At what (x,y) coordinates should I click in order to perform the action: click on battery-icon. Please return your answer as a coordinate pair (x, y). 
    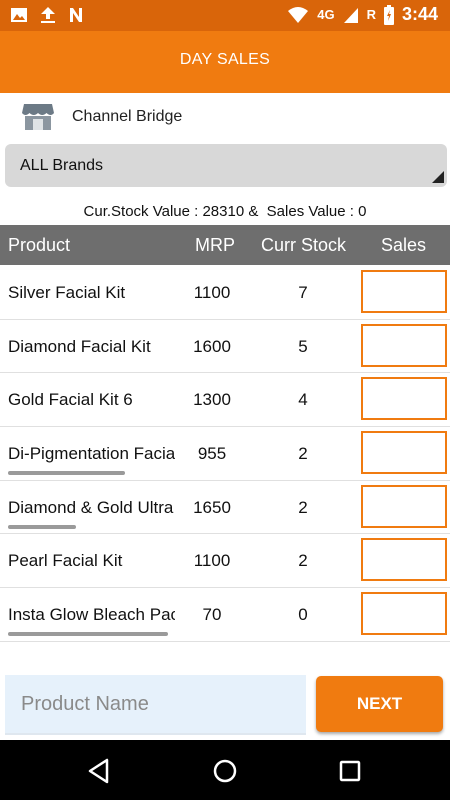
    Looking at the image, I should click on (388, 14).